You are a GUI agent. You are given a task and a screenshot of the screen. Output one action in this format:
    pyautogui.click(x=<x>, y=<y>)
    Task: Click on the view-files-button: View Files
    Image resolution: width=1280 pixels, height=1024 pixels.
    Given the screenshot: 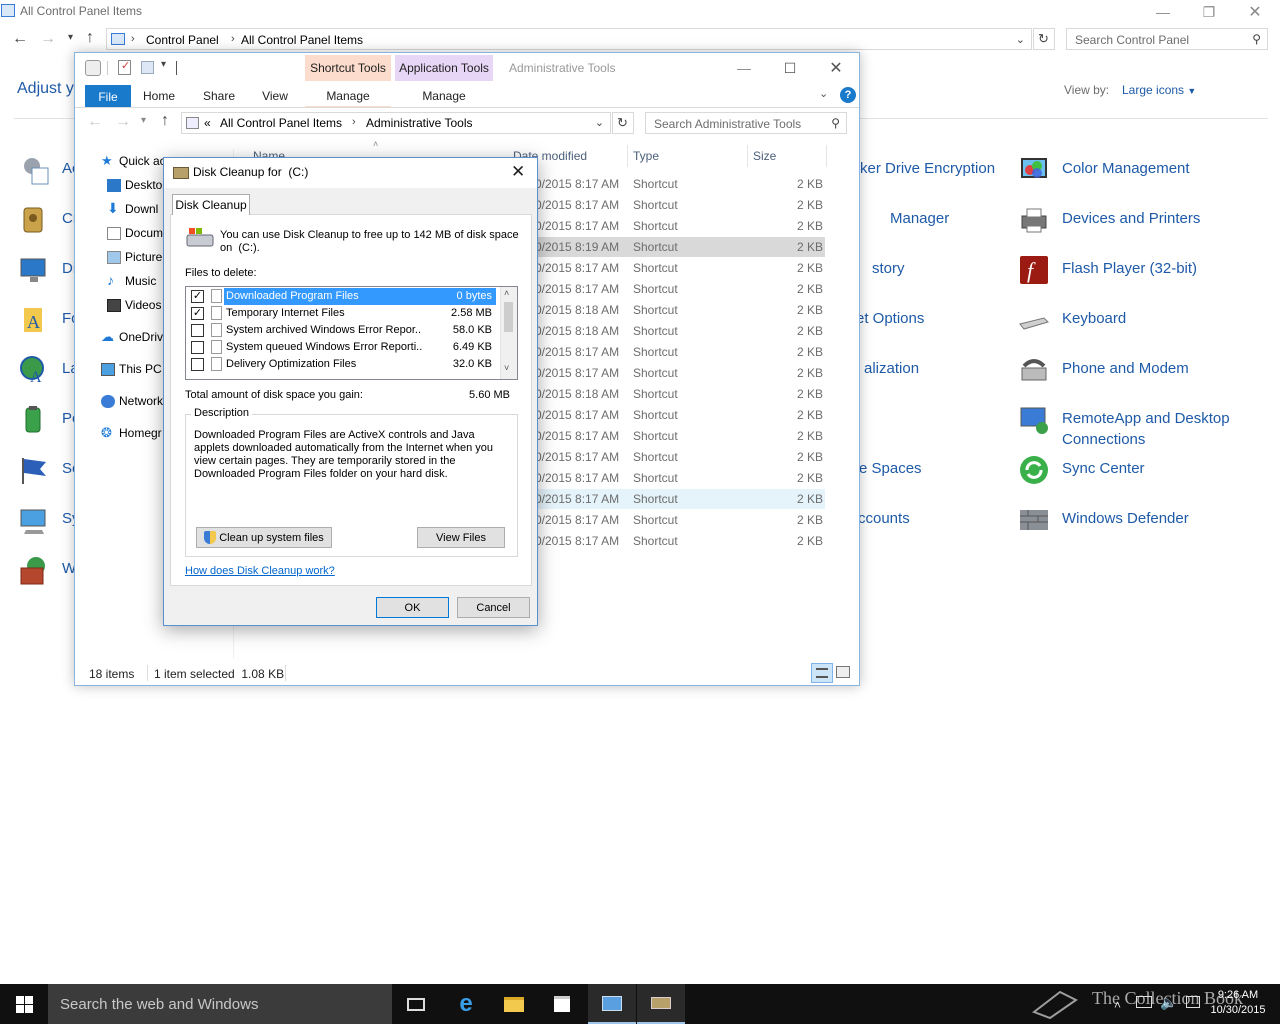 What is the action you would take?
    pyautogui.click(x=461, y=537)
    